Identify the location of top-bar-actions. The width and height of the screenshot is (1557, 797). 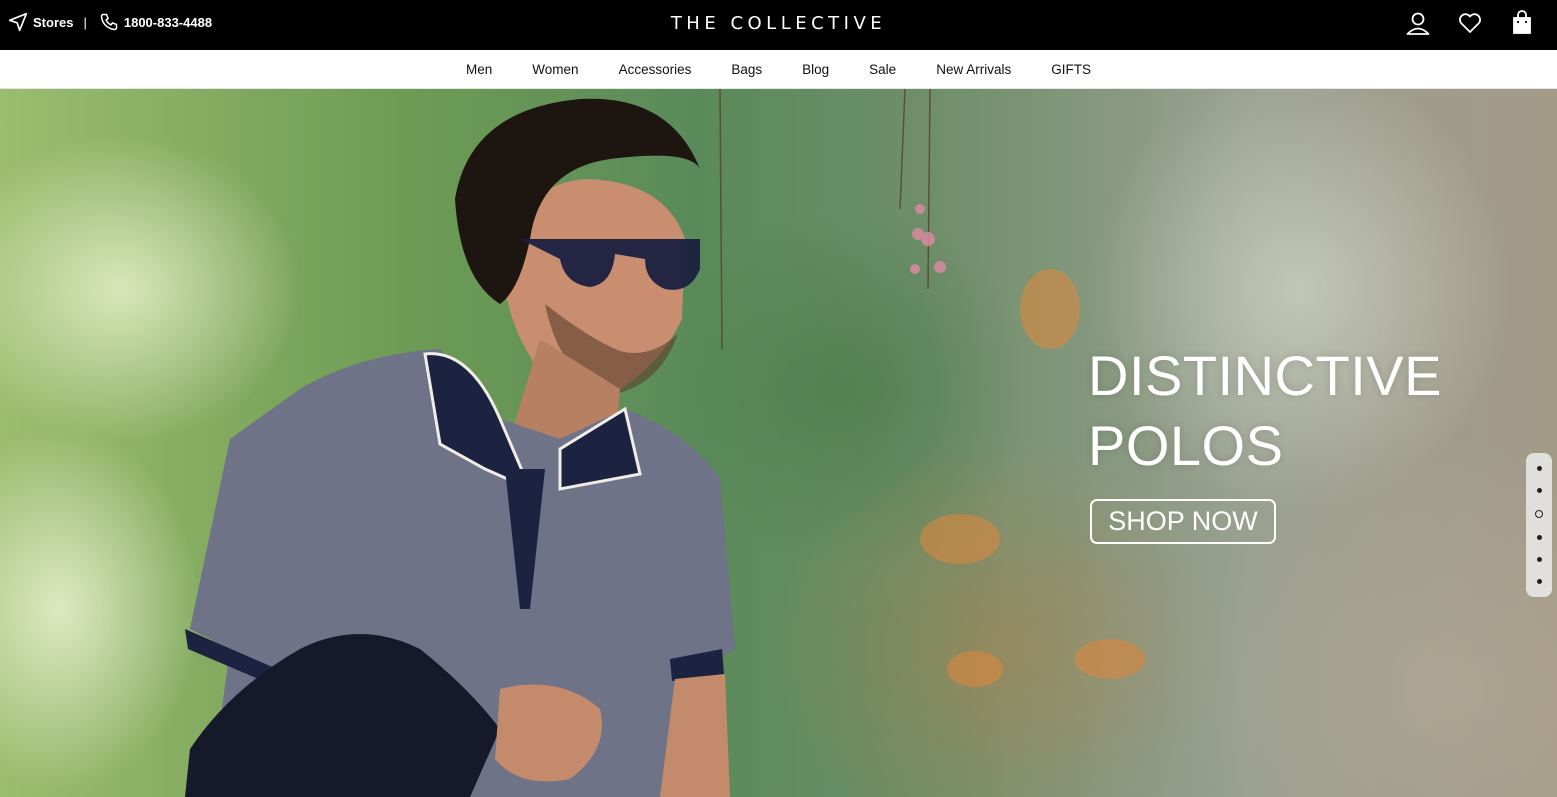
(1470, 23).